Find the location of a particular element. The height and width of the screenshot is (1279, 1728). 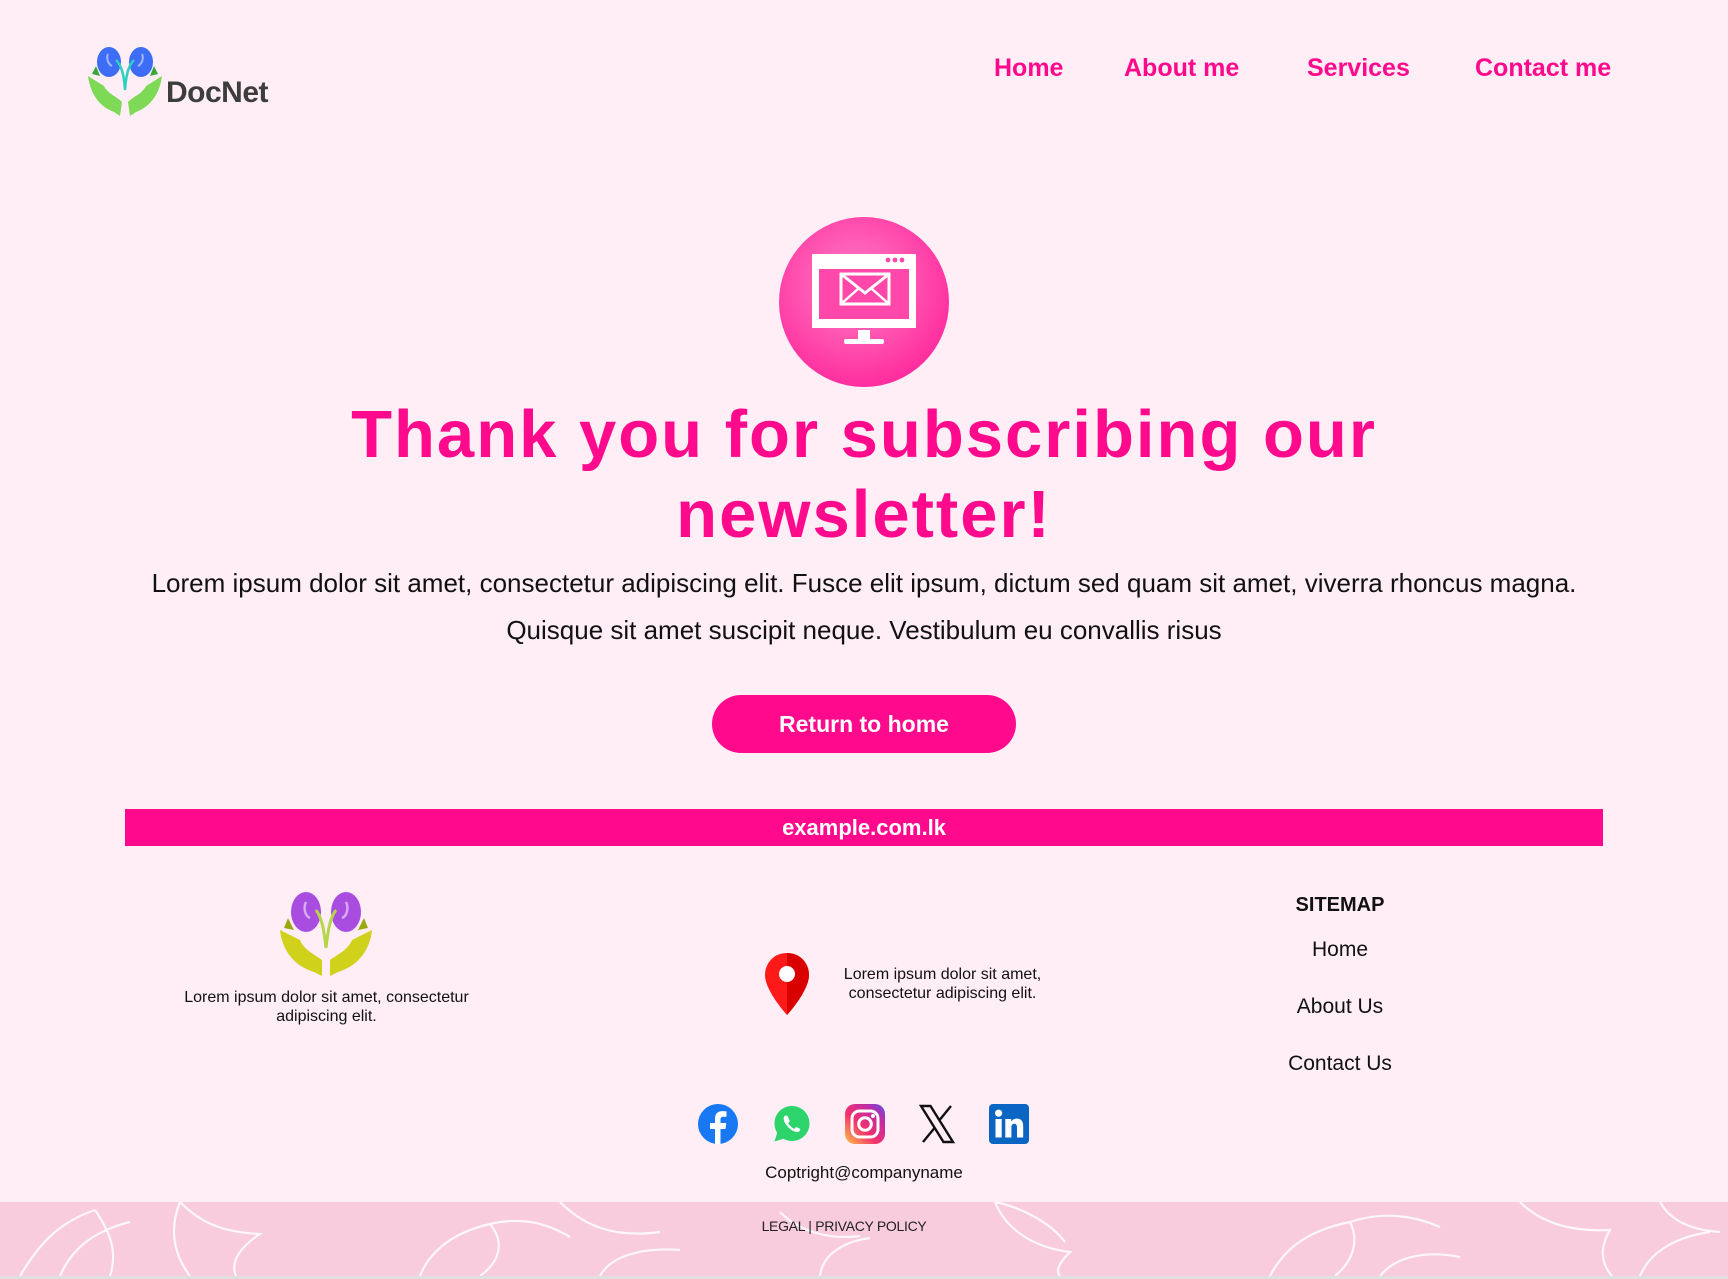

nav-contact-me: Contact me is located at coordinates (1543, 68).